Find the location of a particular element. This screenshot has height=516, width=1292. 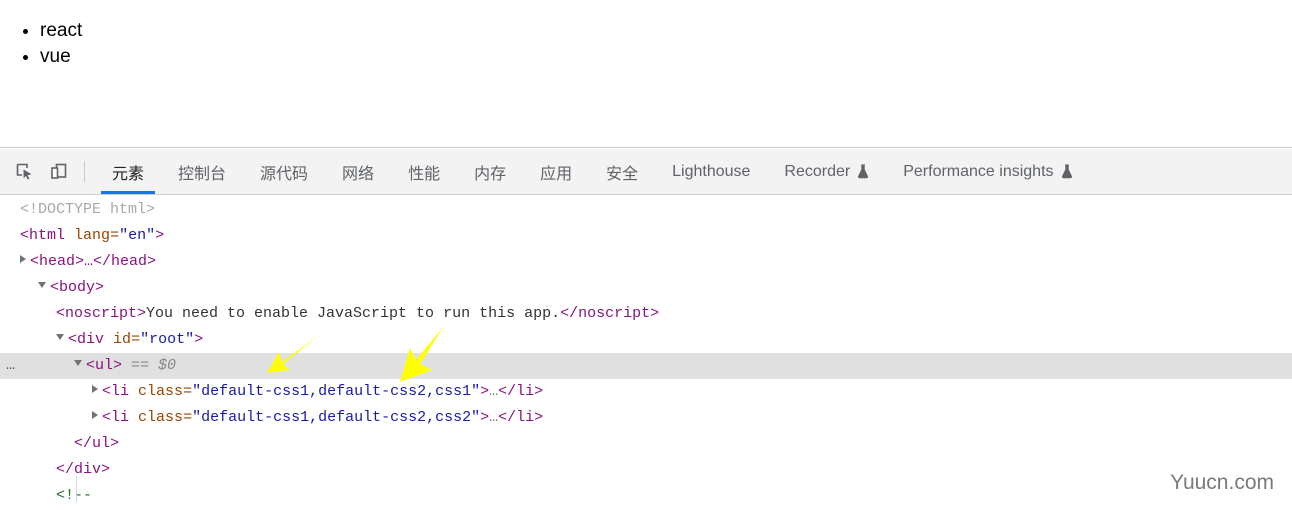

ul-close: </ul> is located at coordinates (97, 443).